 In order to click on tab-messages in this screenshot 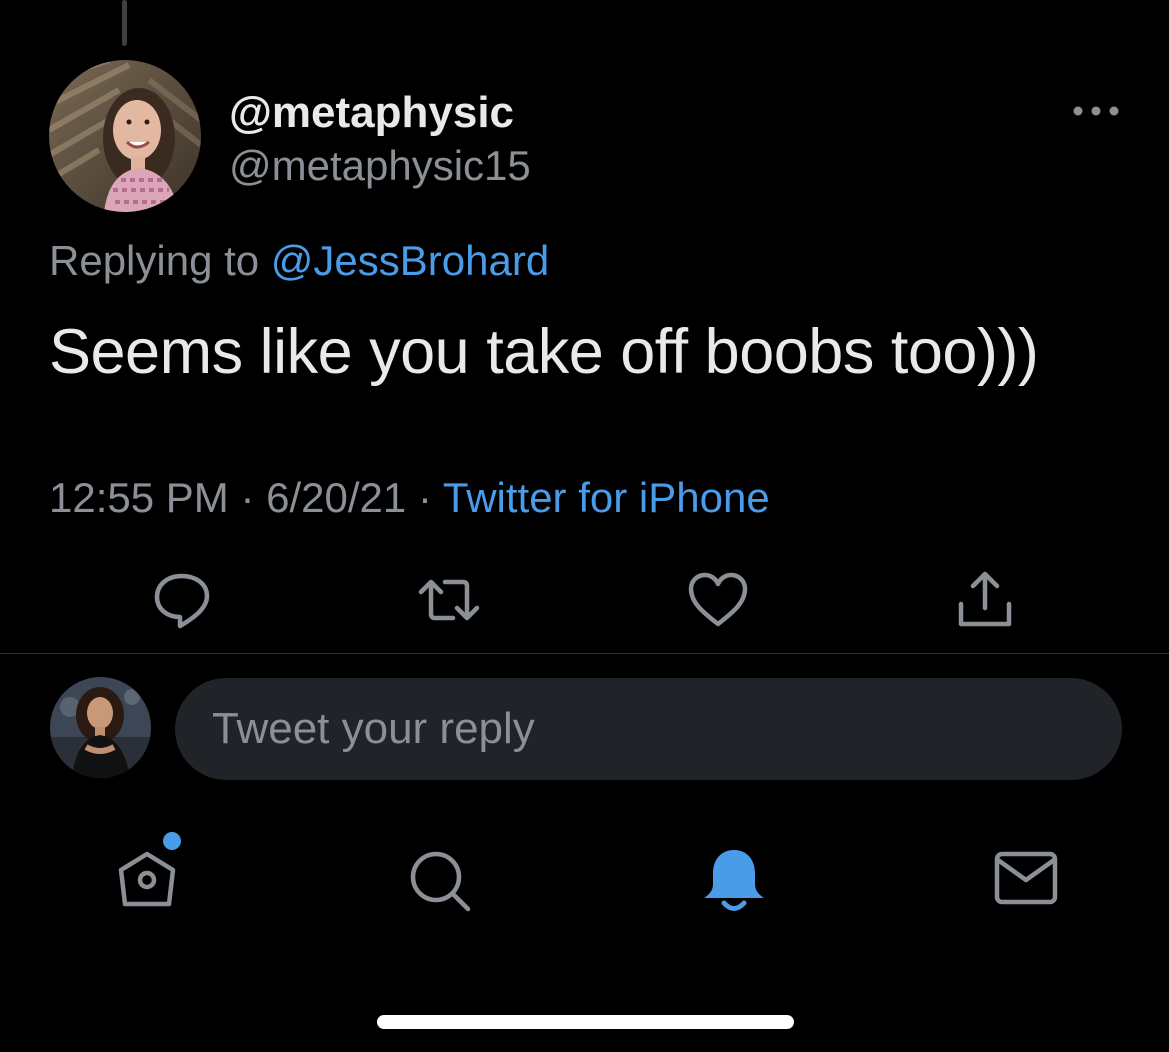, I will do `click(1027, 882)`.